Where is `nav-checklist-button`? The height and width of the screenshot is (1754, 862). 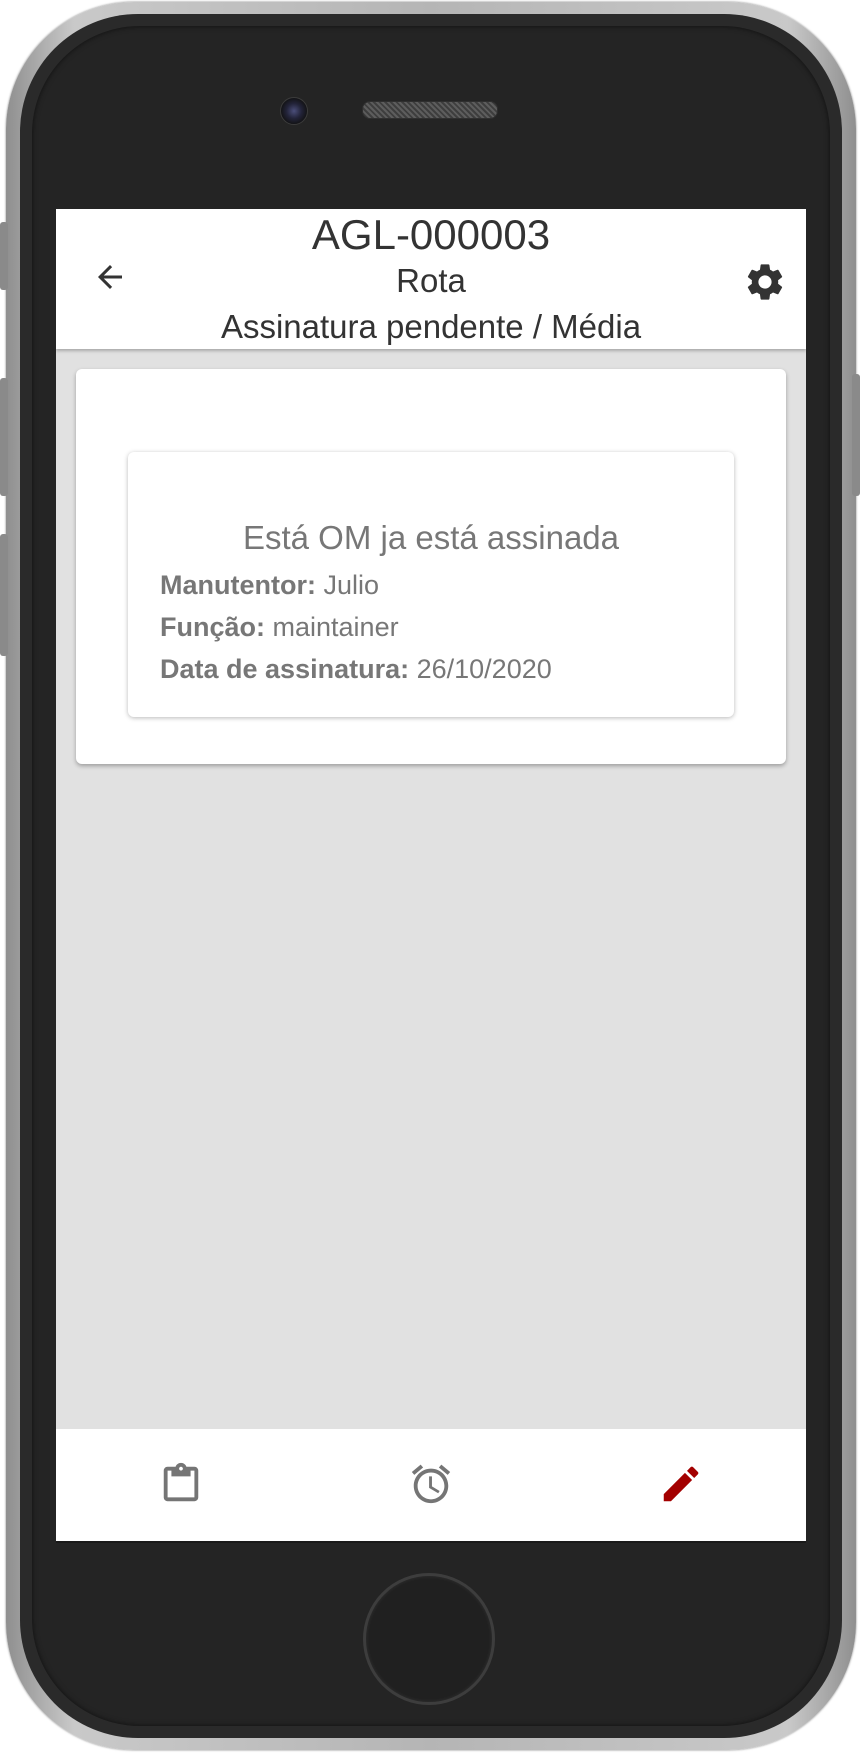
nav-checklist-button is located at coordinates (181, 1484).